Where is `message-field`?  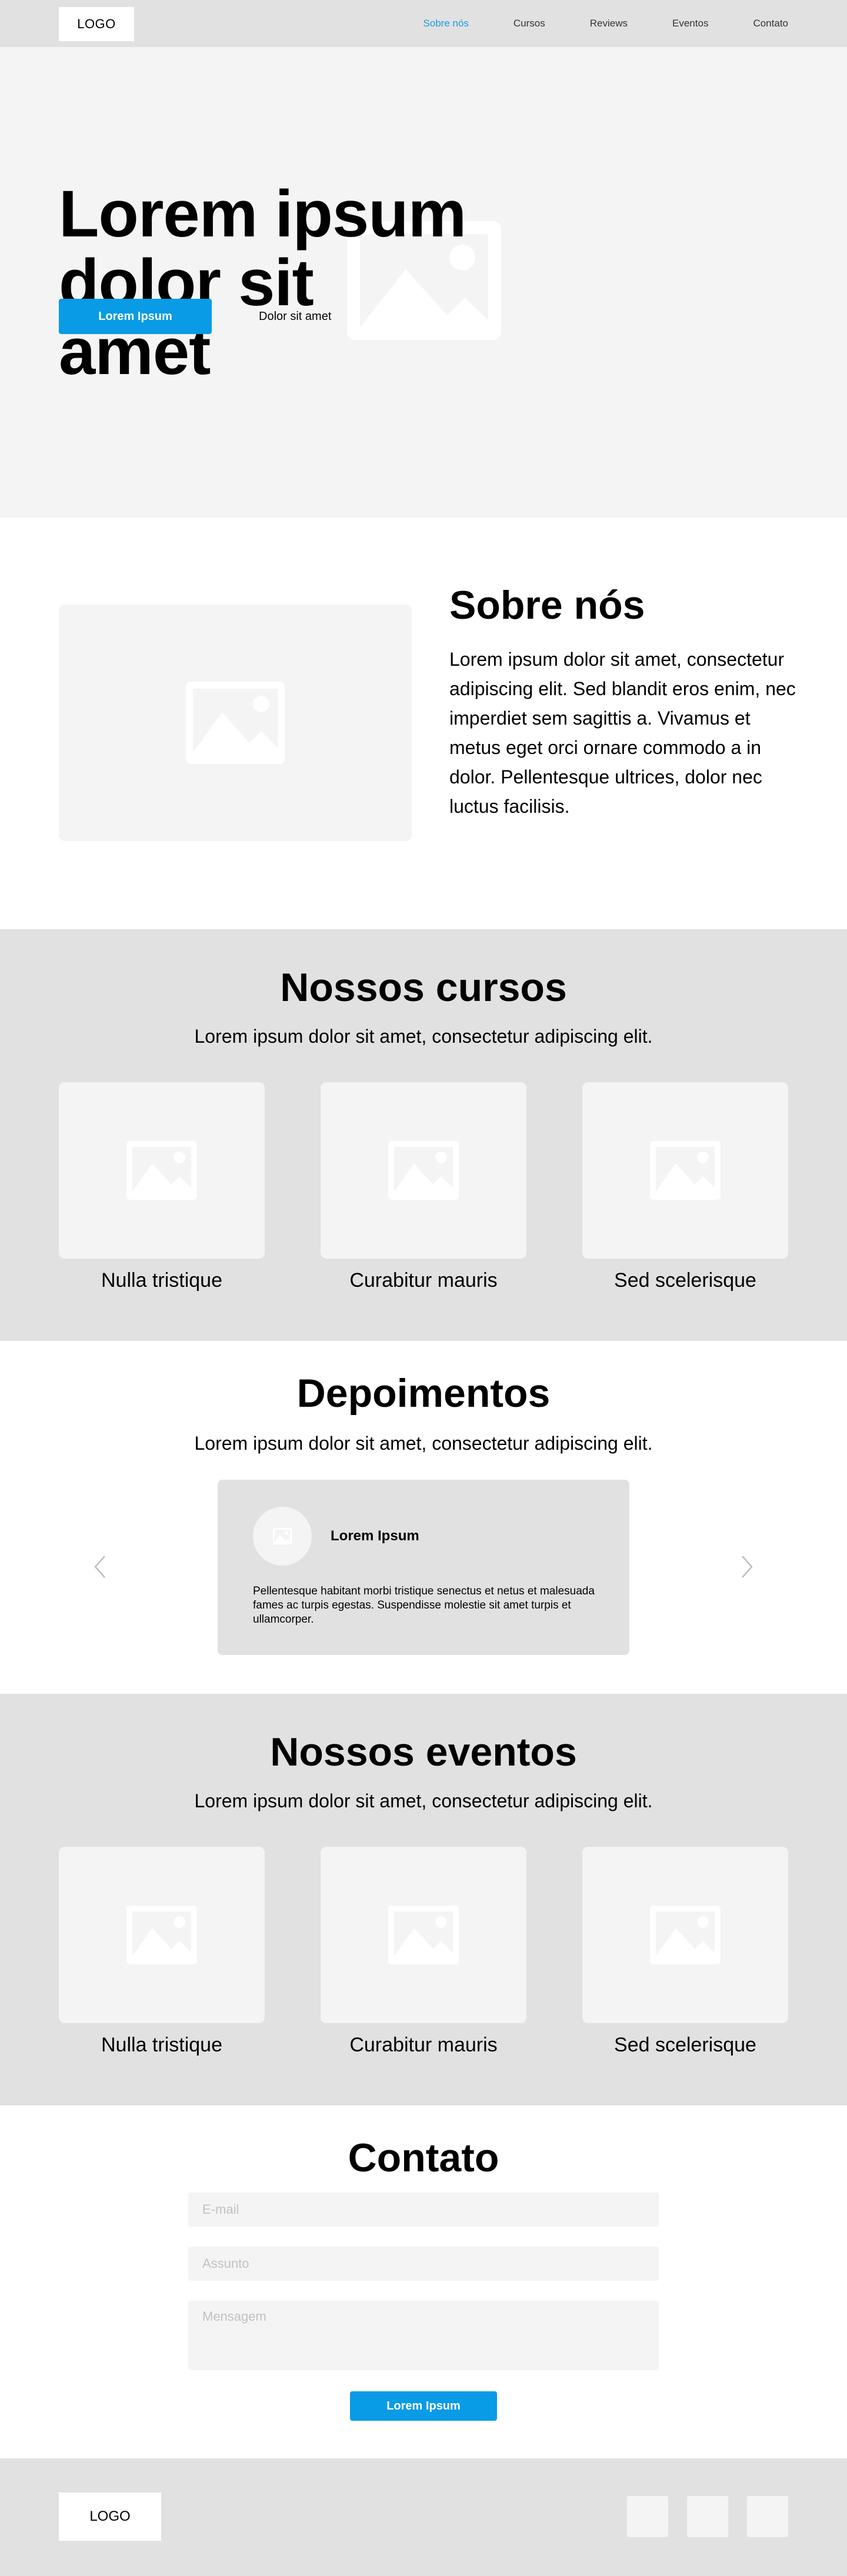 message-field is located at coordinates (423, 2335).